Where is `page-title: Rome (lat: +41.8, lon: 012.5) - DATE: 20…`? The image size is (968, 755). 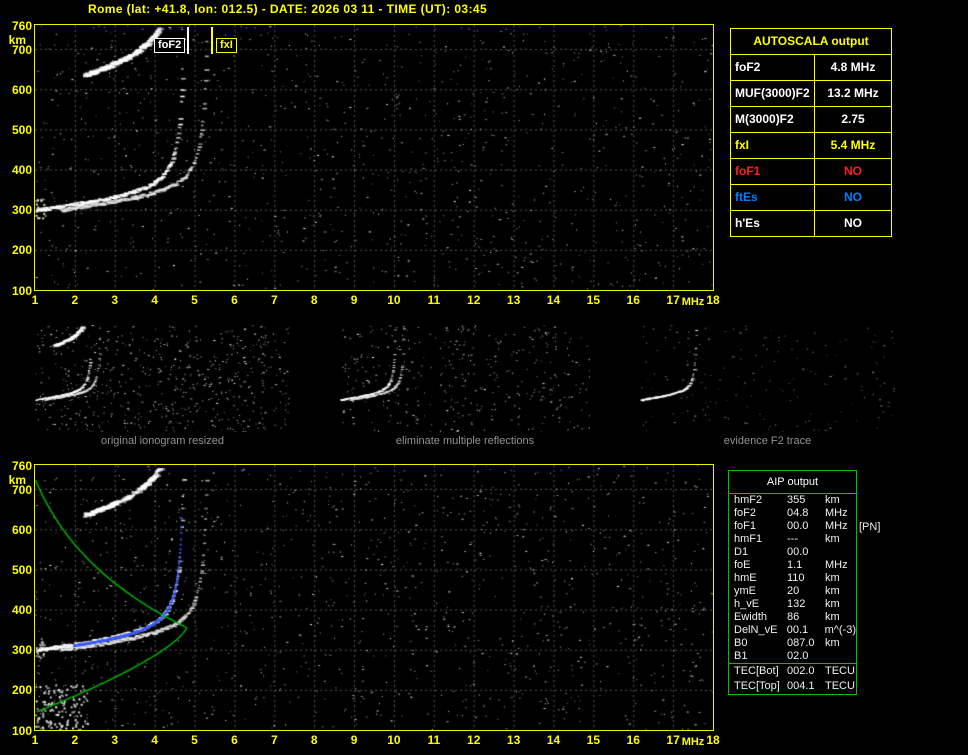
page-title: Rome (lat: +41.8, lon: 012.5) - DATE: 20… is located at coordinates (288, 9).